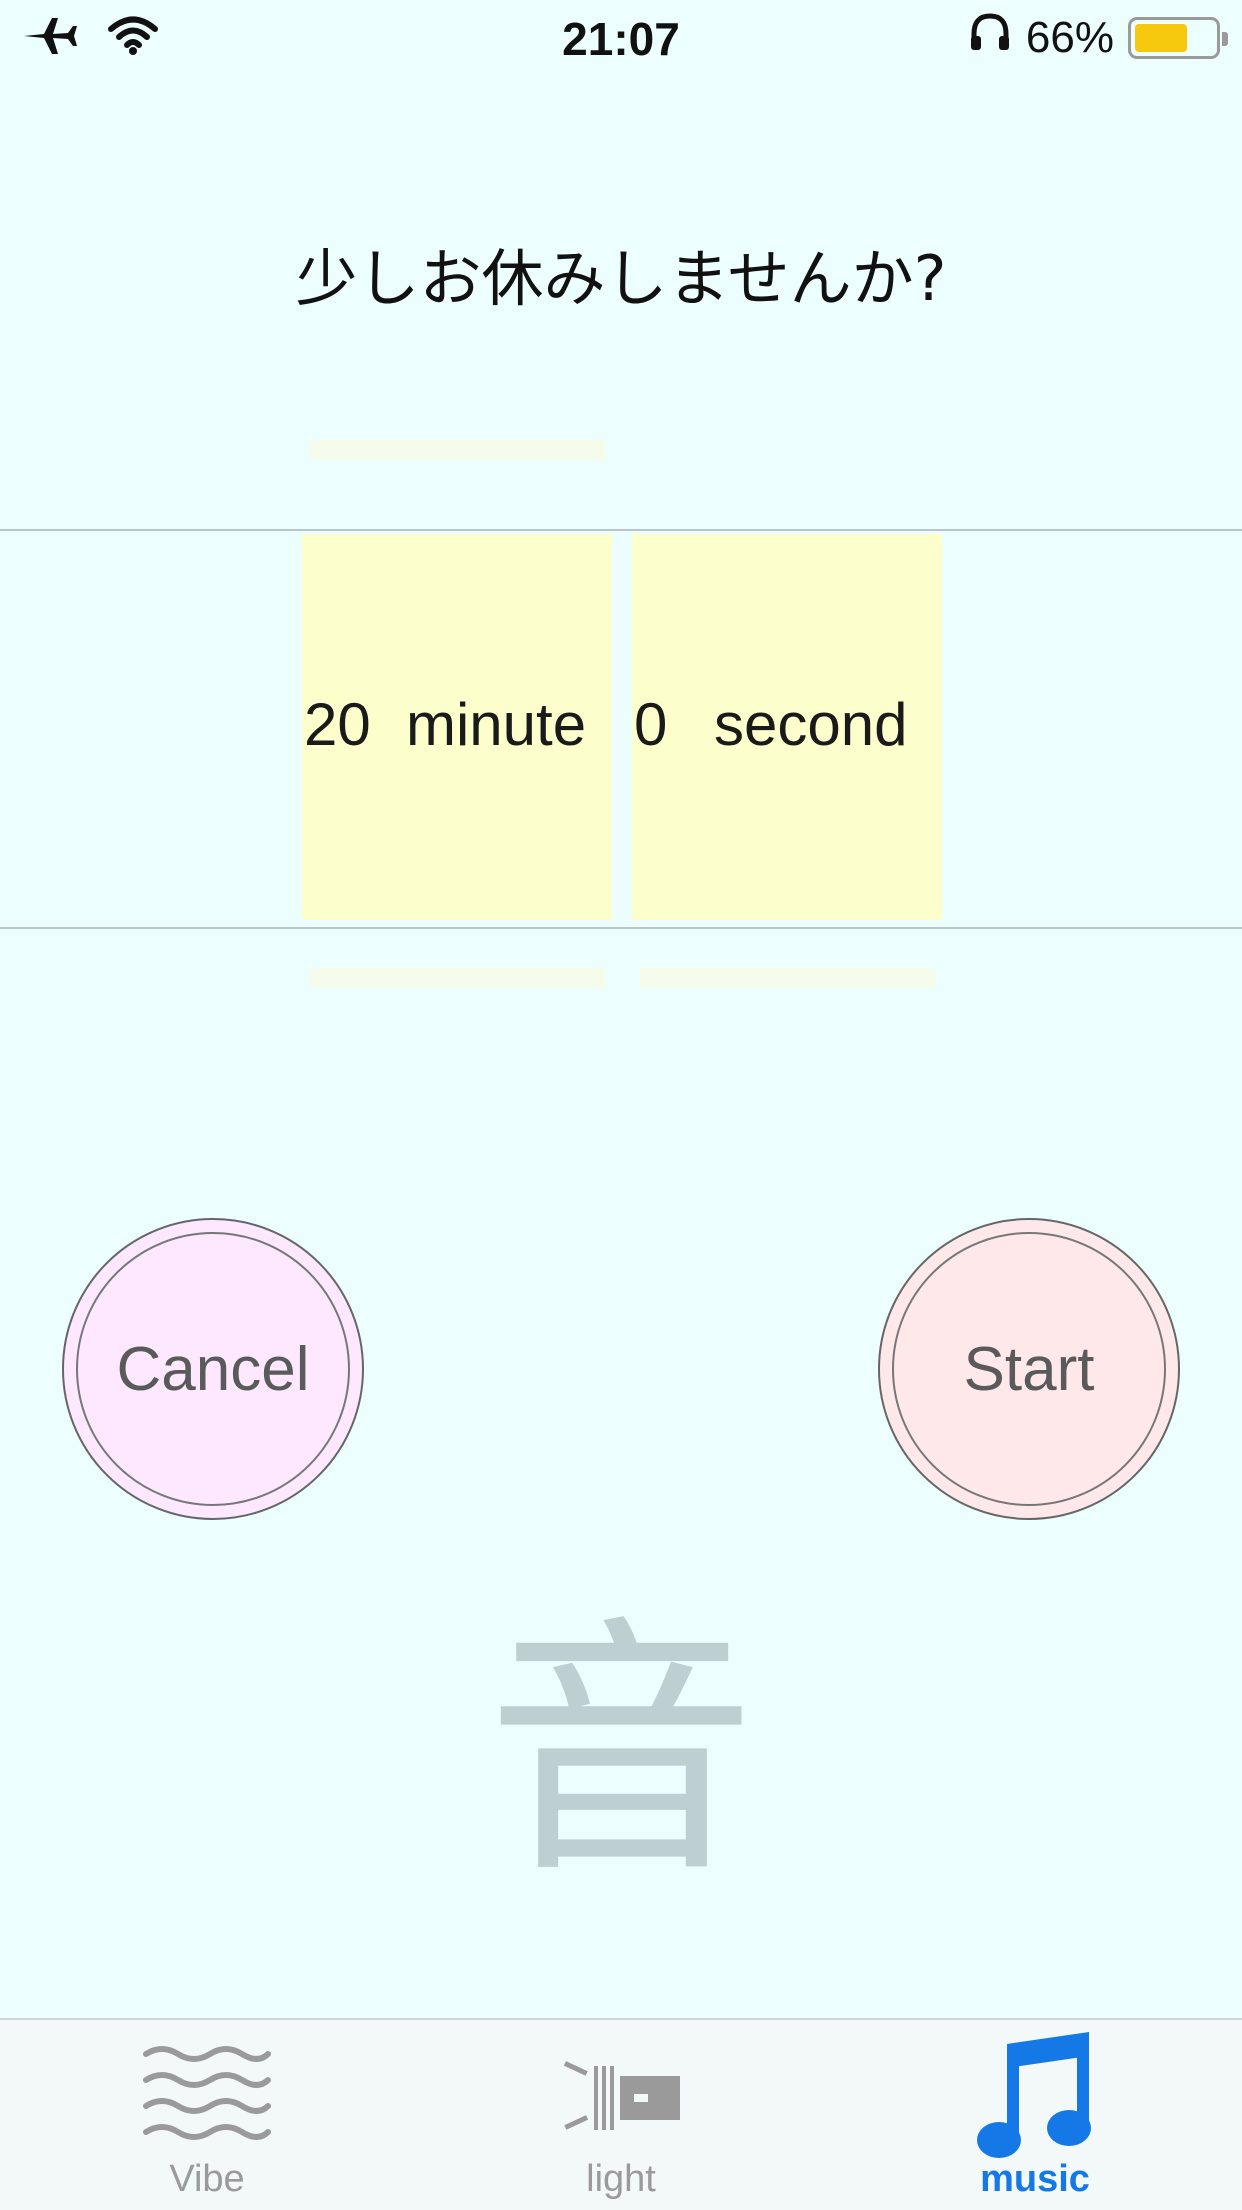 The height and width of the screenshot is (2210, 1242). I want to click on battery-icon, so click(1178, 37).